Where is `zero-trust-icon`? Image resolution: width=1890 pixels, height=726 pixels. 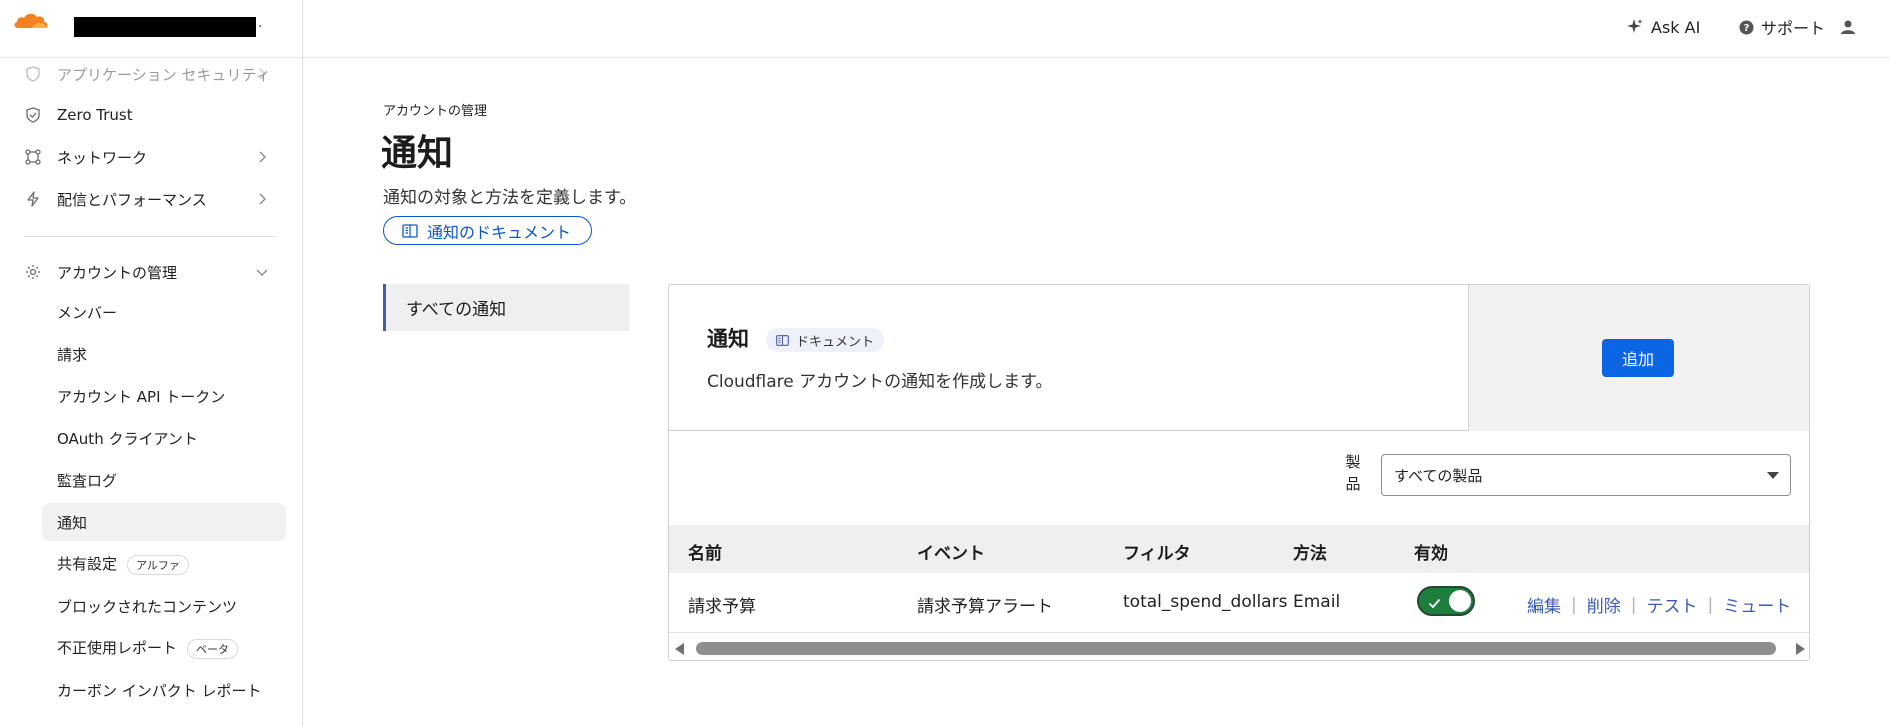
zero-trust-icon is located at coordinates (33, 115).